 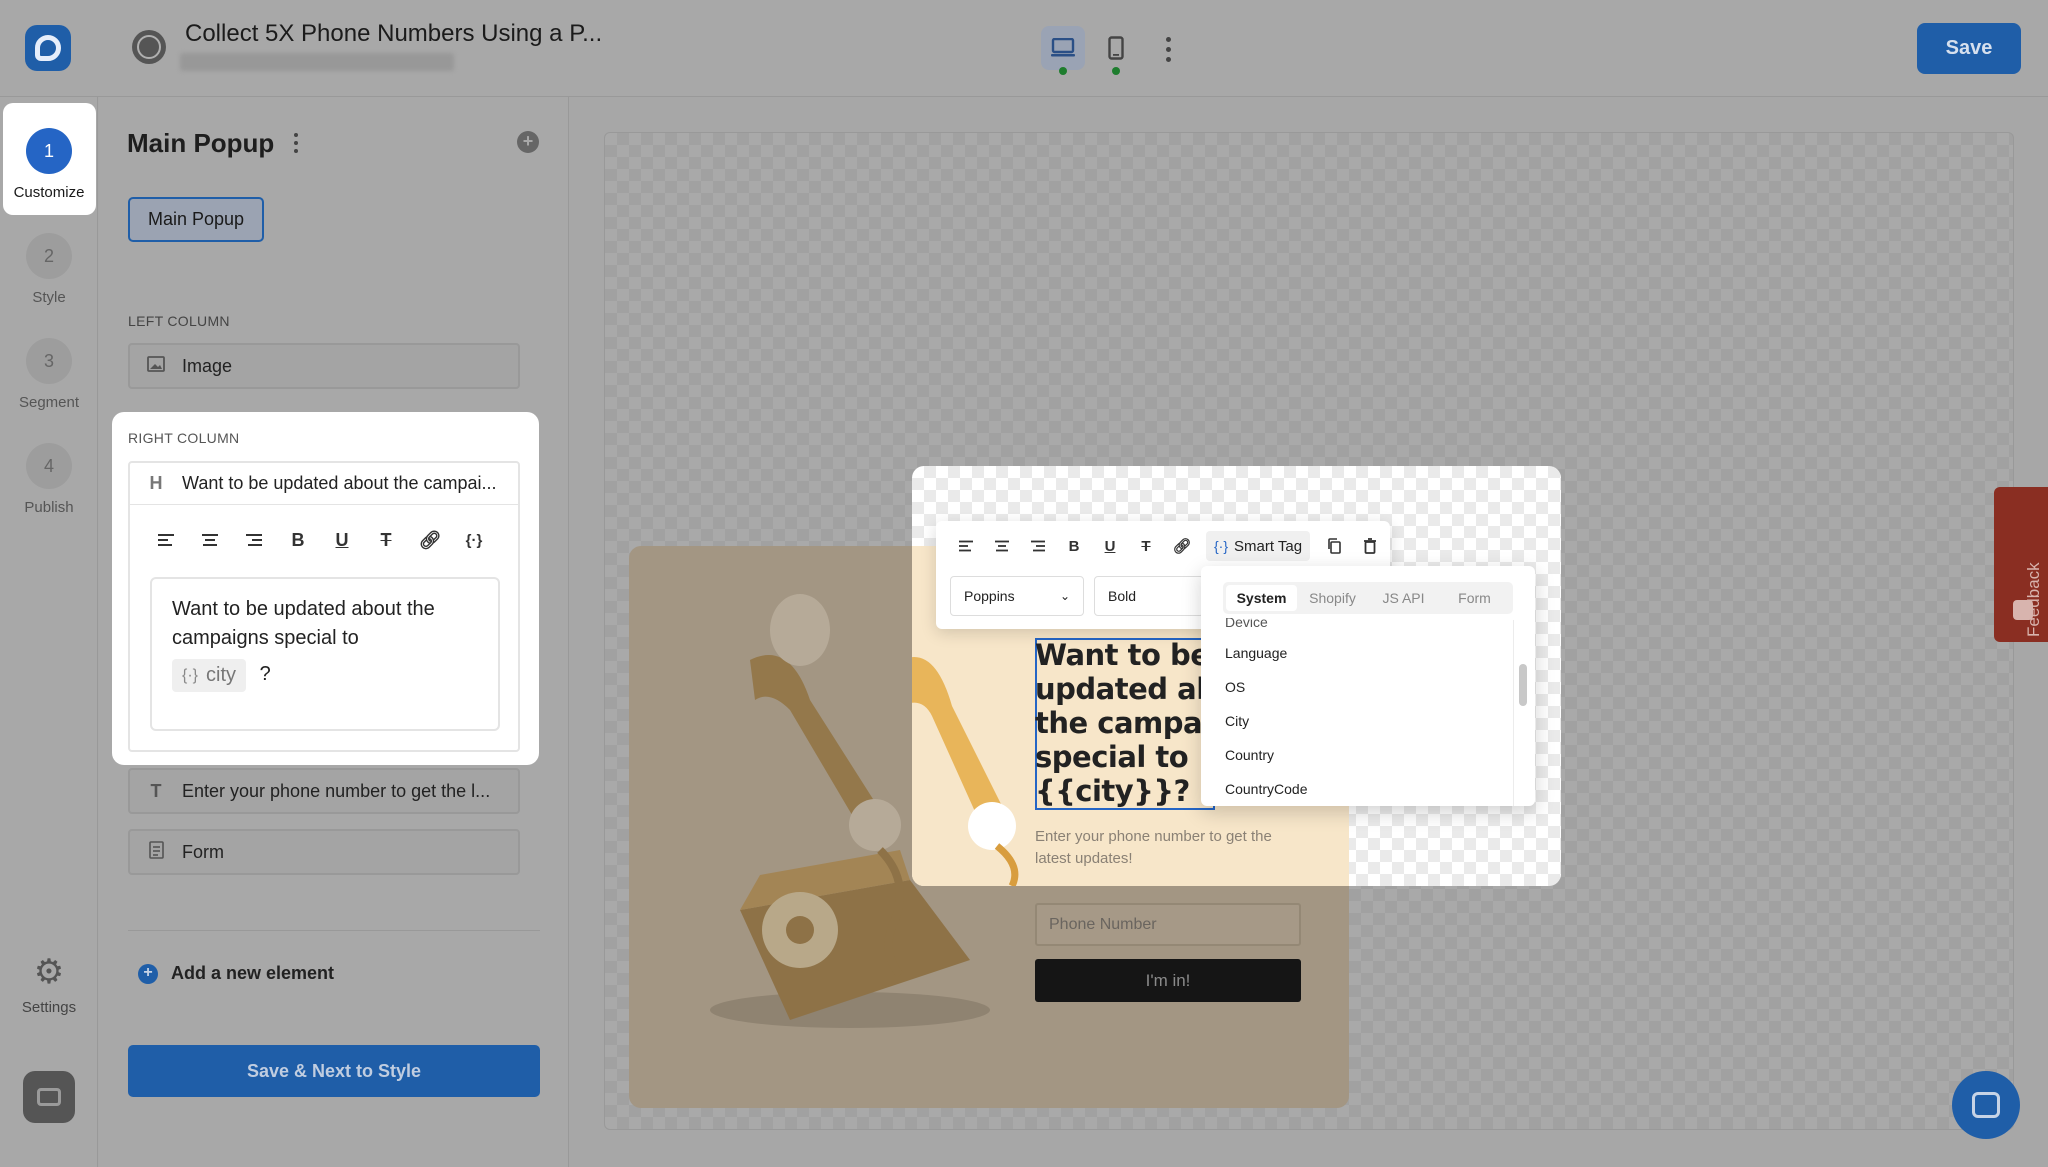 I want to click on briefcase-icon, so click(x=49, y=1097).